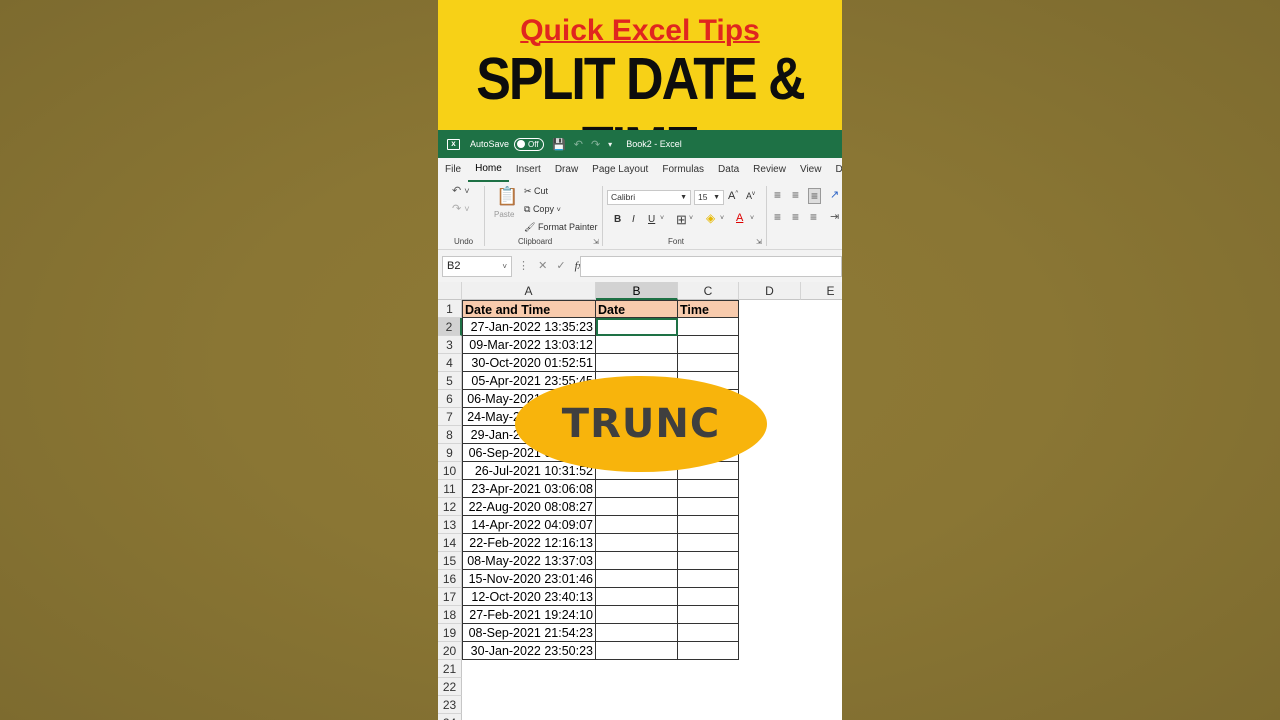 This screenshot has height=720, width=1280. I want to click on indent-icon: ⇥, so click(834, 216).